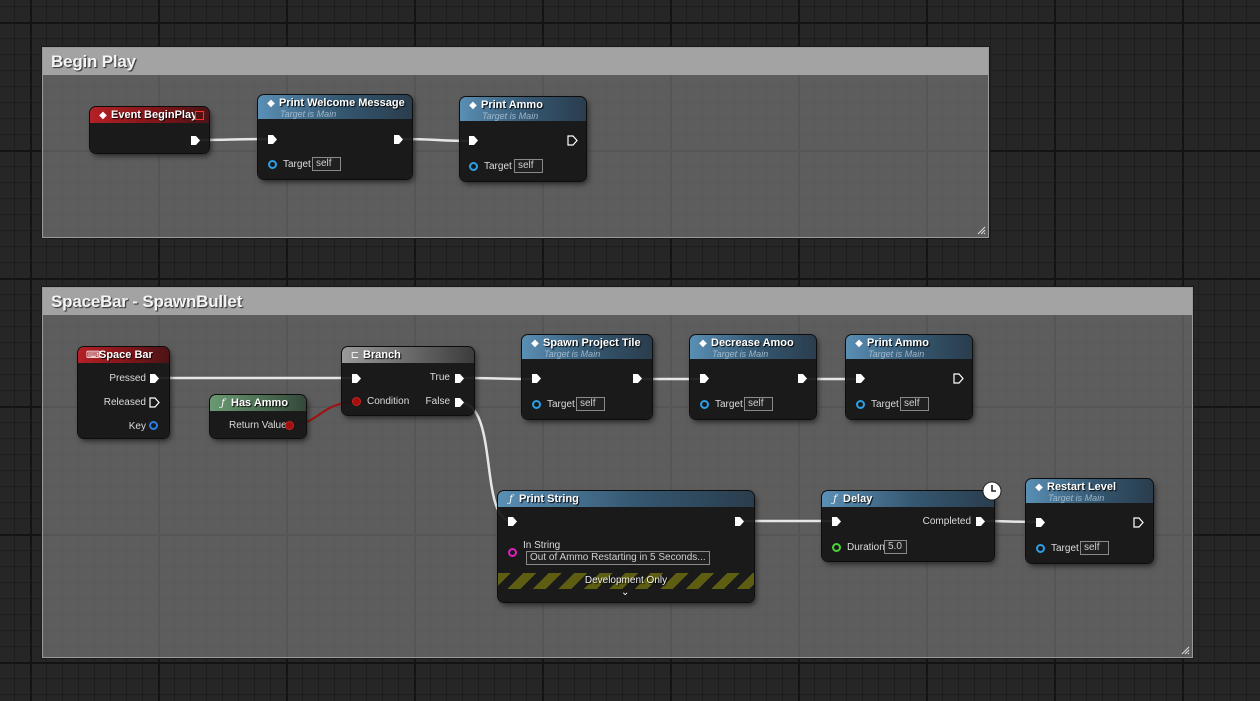 The width and height of the screenshot is (1260, 701). I want to click on node-title: Has Ammo, so click(260, 403).